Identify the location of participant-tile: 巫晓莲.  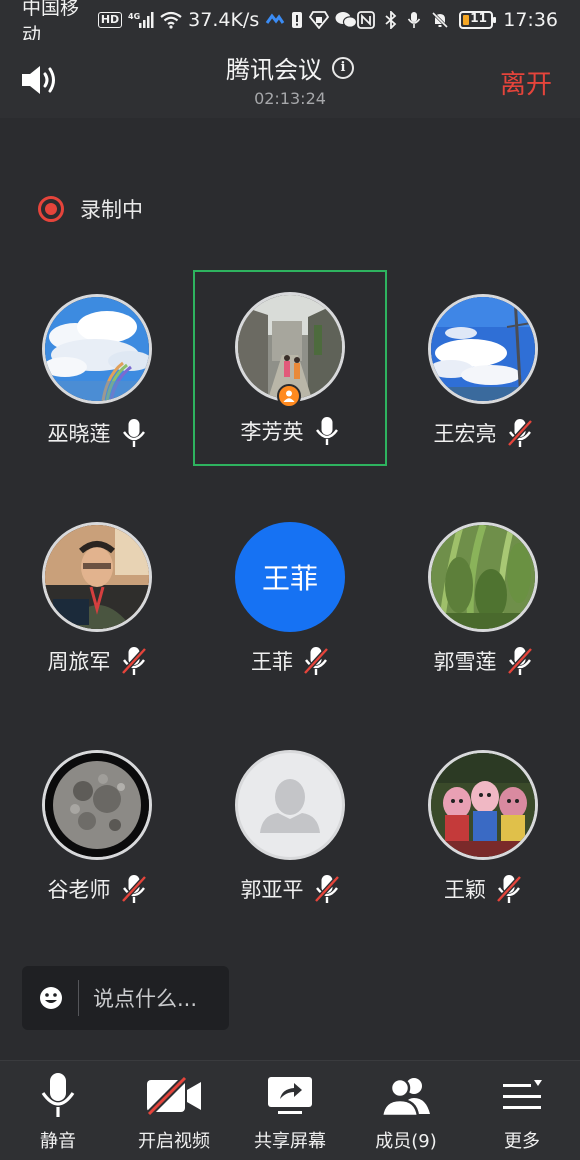
(97, 370).